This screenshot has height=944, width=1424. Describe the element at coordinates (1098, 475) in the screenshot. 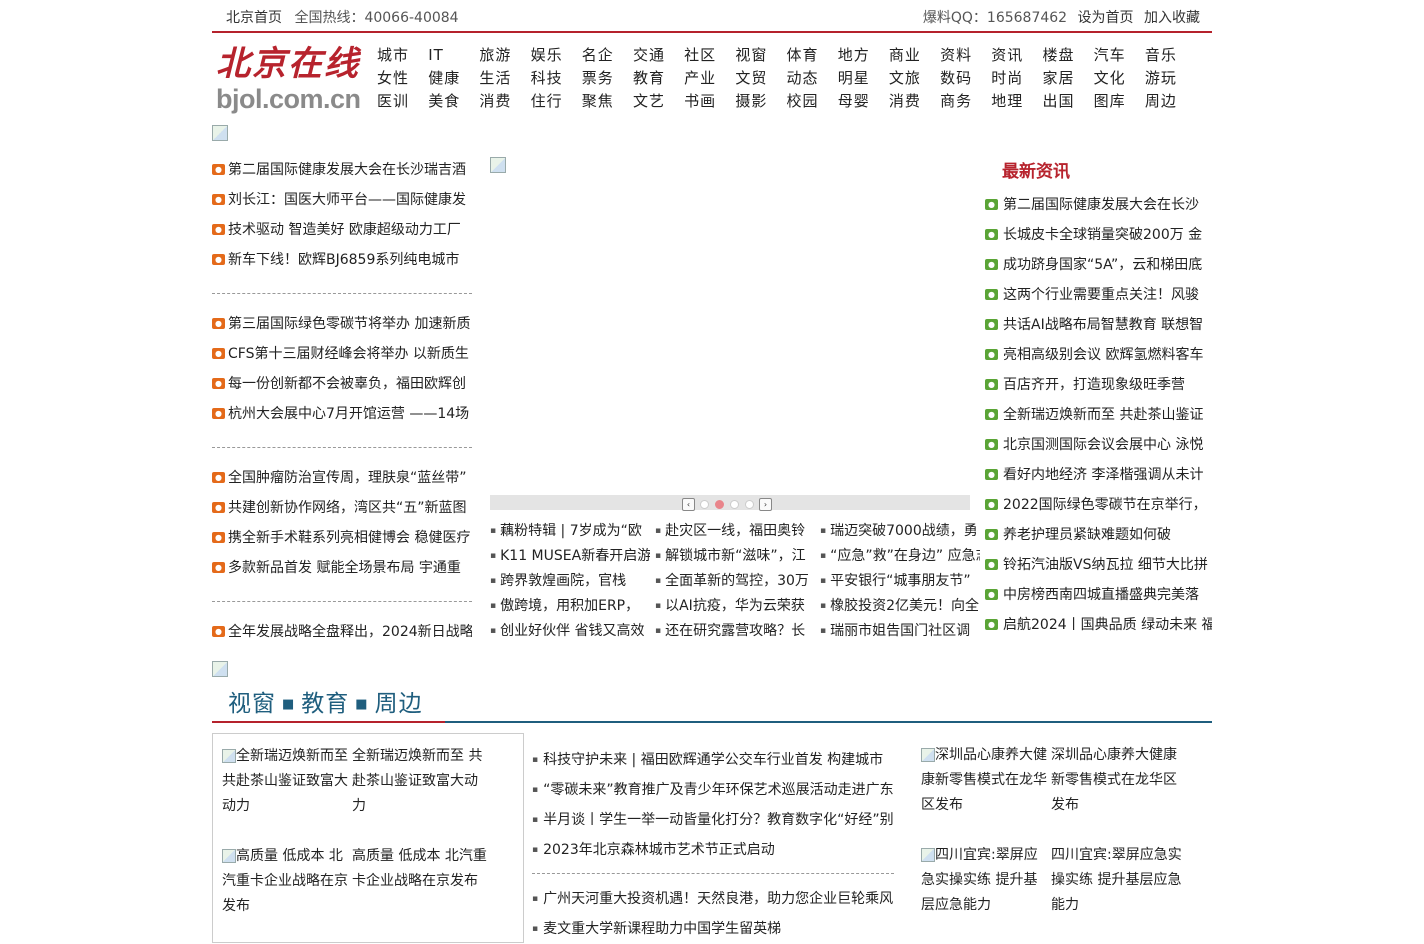

I see `latest-news-item: ● 看好内地经济 李泽楷强调从未计` at that location.